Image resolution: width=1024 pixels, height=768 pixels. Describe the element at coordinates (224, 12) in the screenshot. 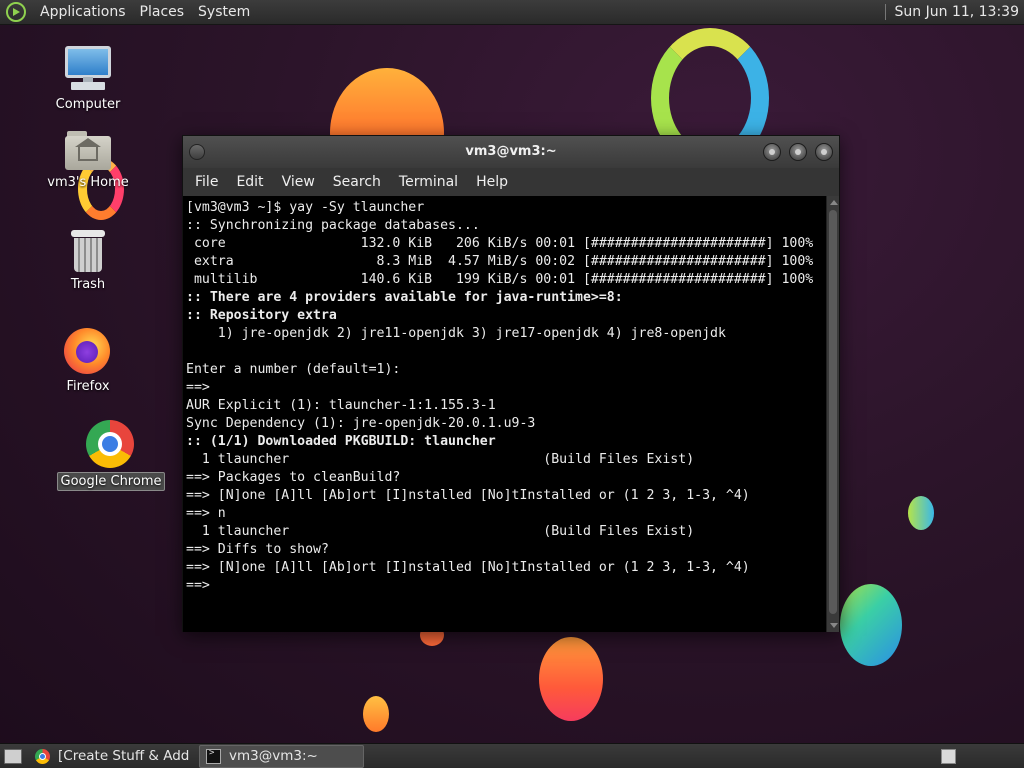

I see `menu-system: System` at that location.